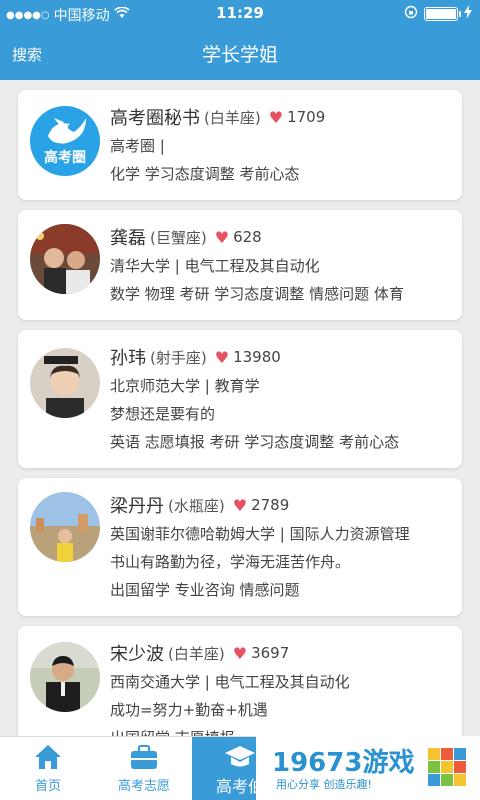 The height and width of the screenshot is (800, 480). I want to click on watermark: 19673游戏 用心分享 创造乐趣!, so click(368, 768).